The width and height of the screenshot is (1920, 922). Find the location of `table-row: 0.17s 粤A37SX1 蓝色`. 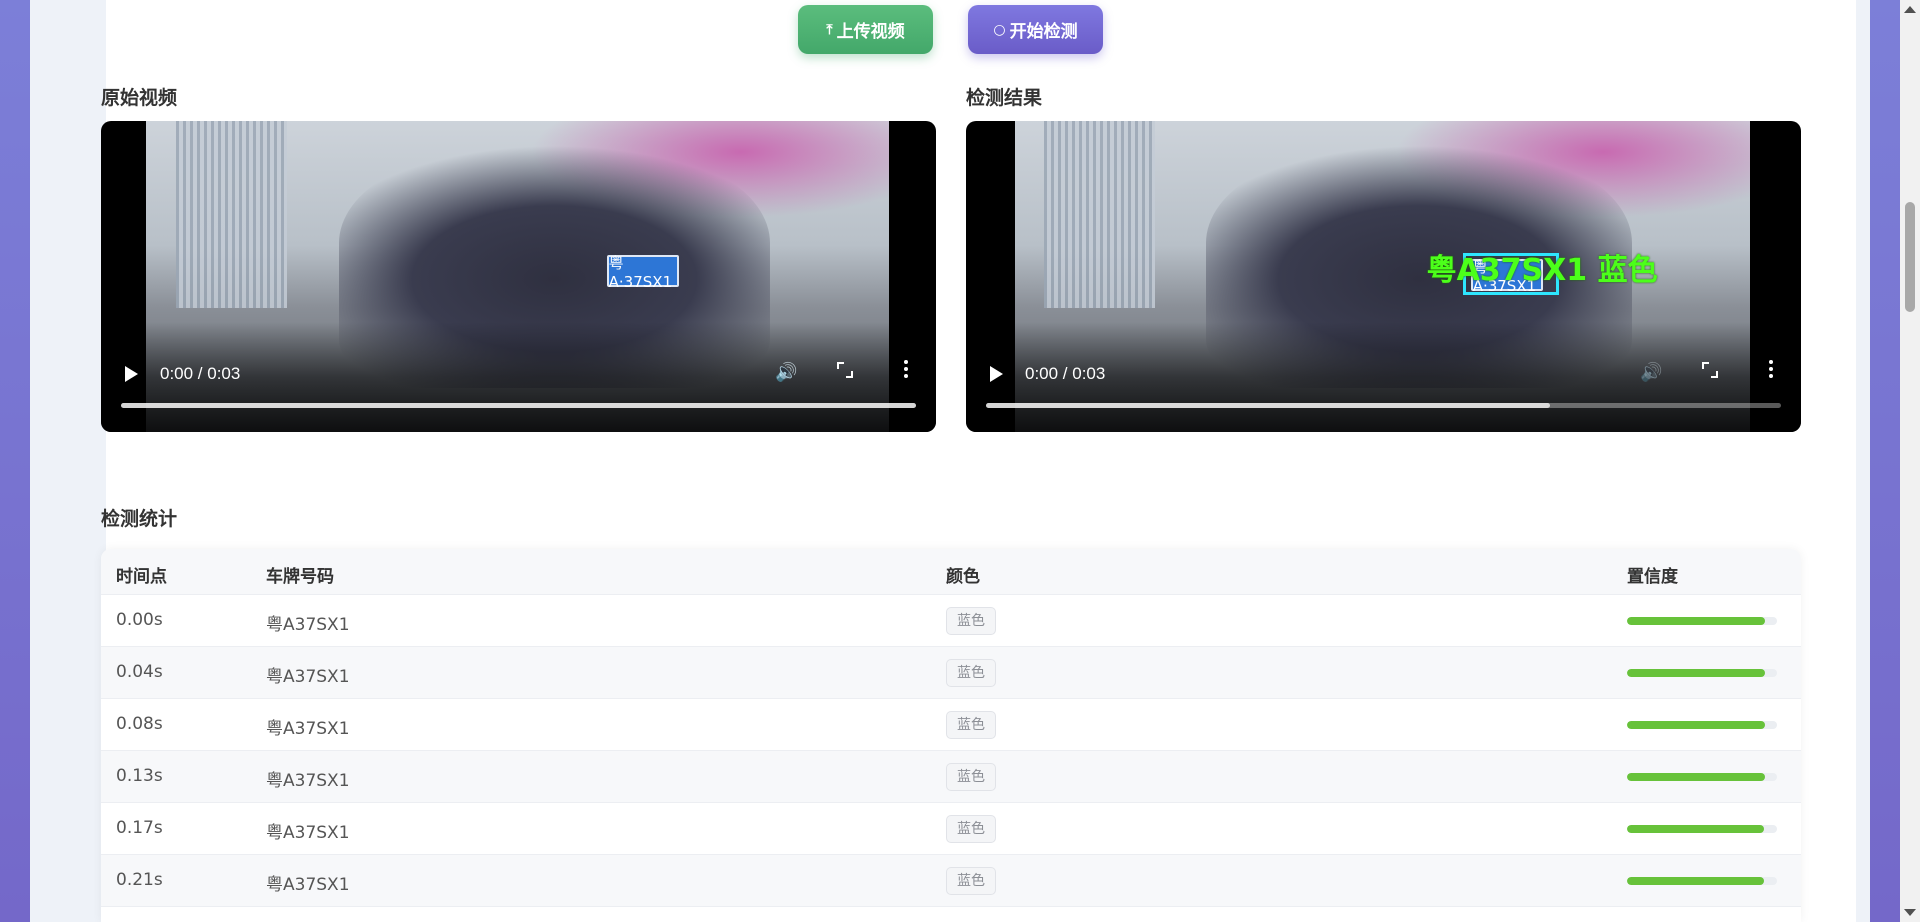

table-row: 0.17s 粤A37SX1 蓝色 is located at coordinates (951, 829).